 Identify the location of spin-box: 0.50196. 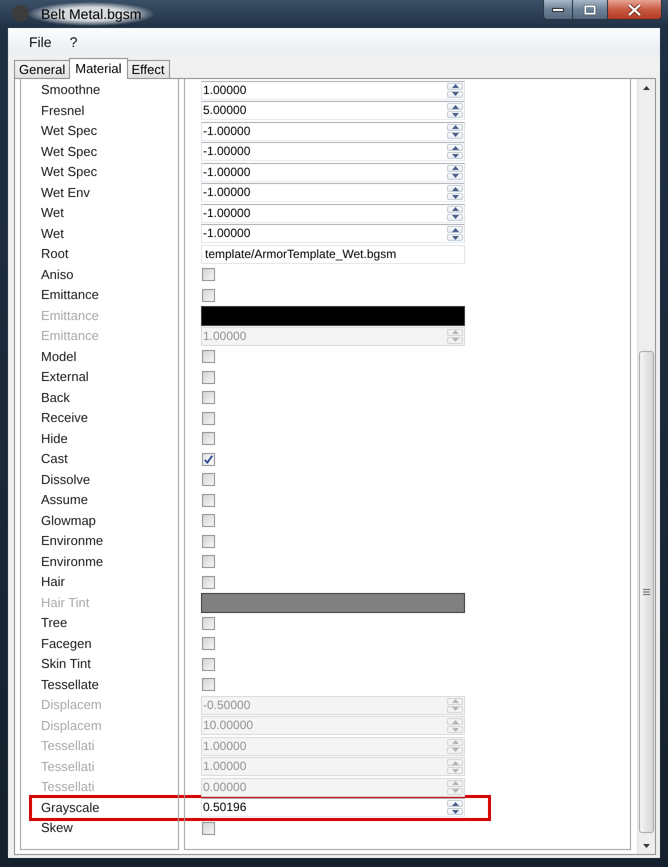
(333, 808).